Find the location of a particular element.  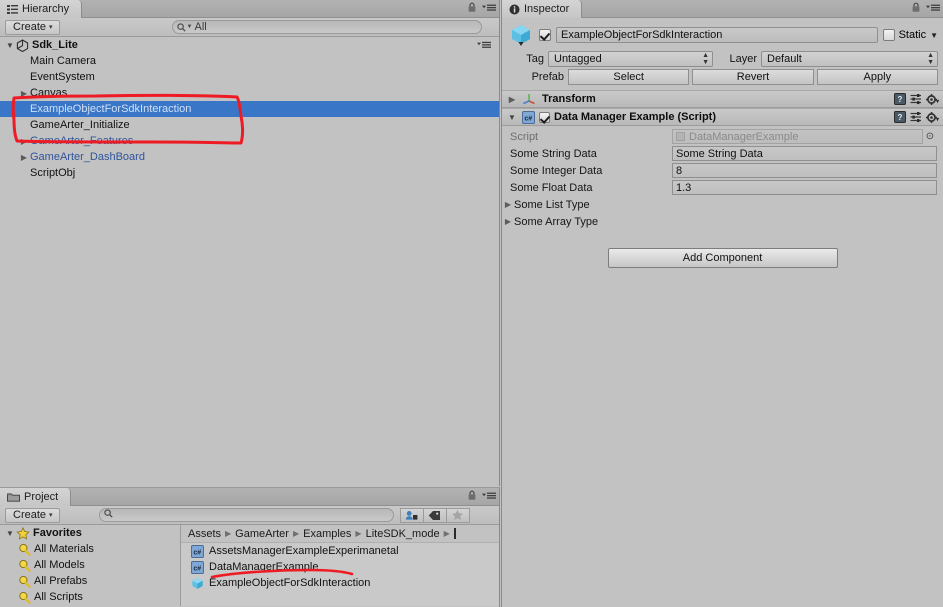

hierarchy-create-button: Create ▾ is located at coordinates (32, 27).